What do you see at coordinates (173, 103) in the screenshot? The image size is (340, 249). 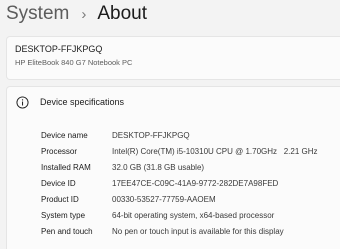 I see `device-specifications-header: Device specifications` at bounding box center [173, 103].